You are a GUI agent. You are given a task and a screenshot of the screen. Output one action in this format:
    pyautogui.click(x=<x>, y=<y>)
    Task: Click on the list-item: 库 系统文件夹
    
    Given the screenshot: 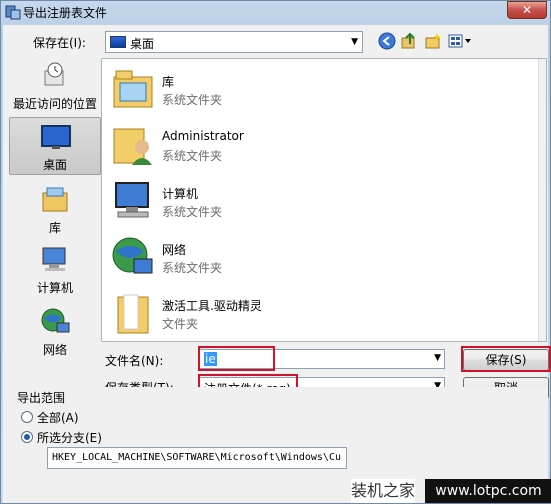 What is the action you would take?
    pyautogui.click(x=322, y=89)
    